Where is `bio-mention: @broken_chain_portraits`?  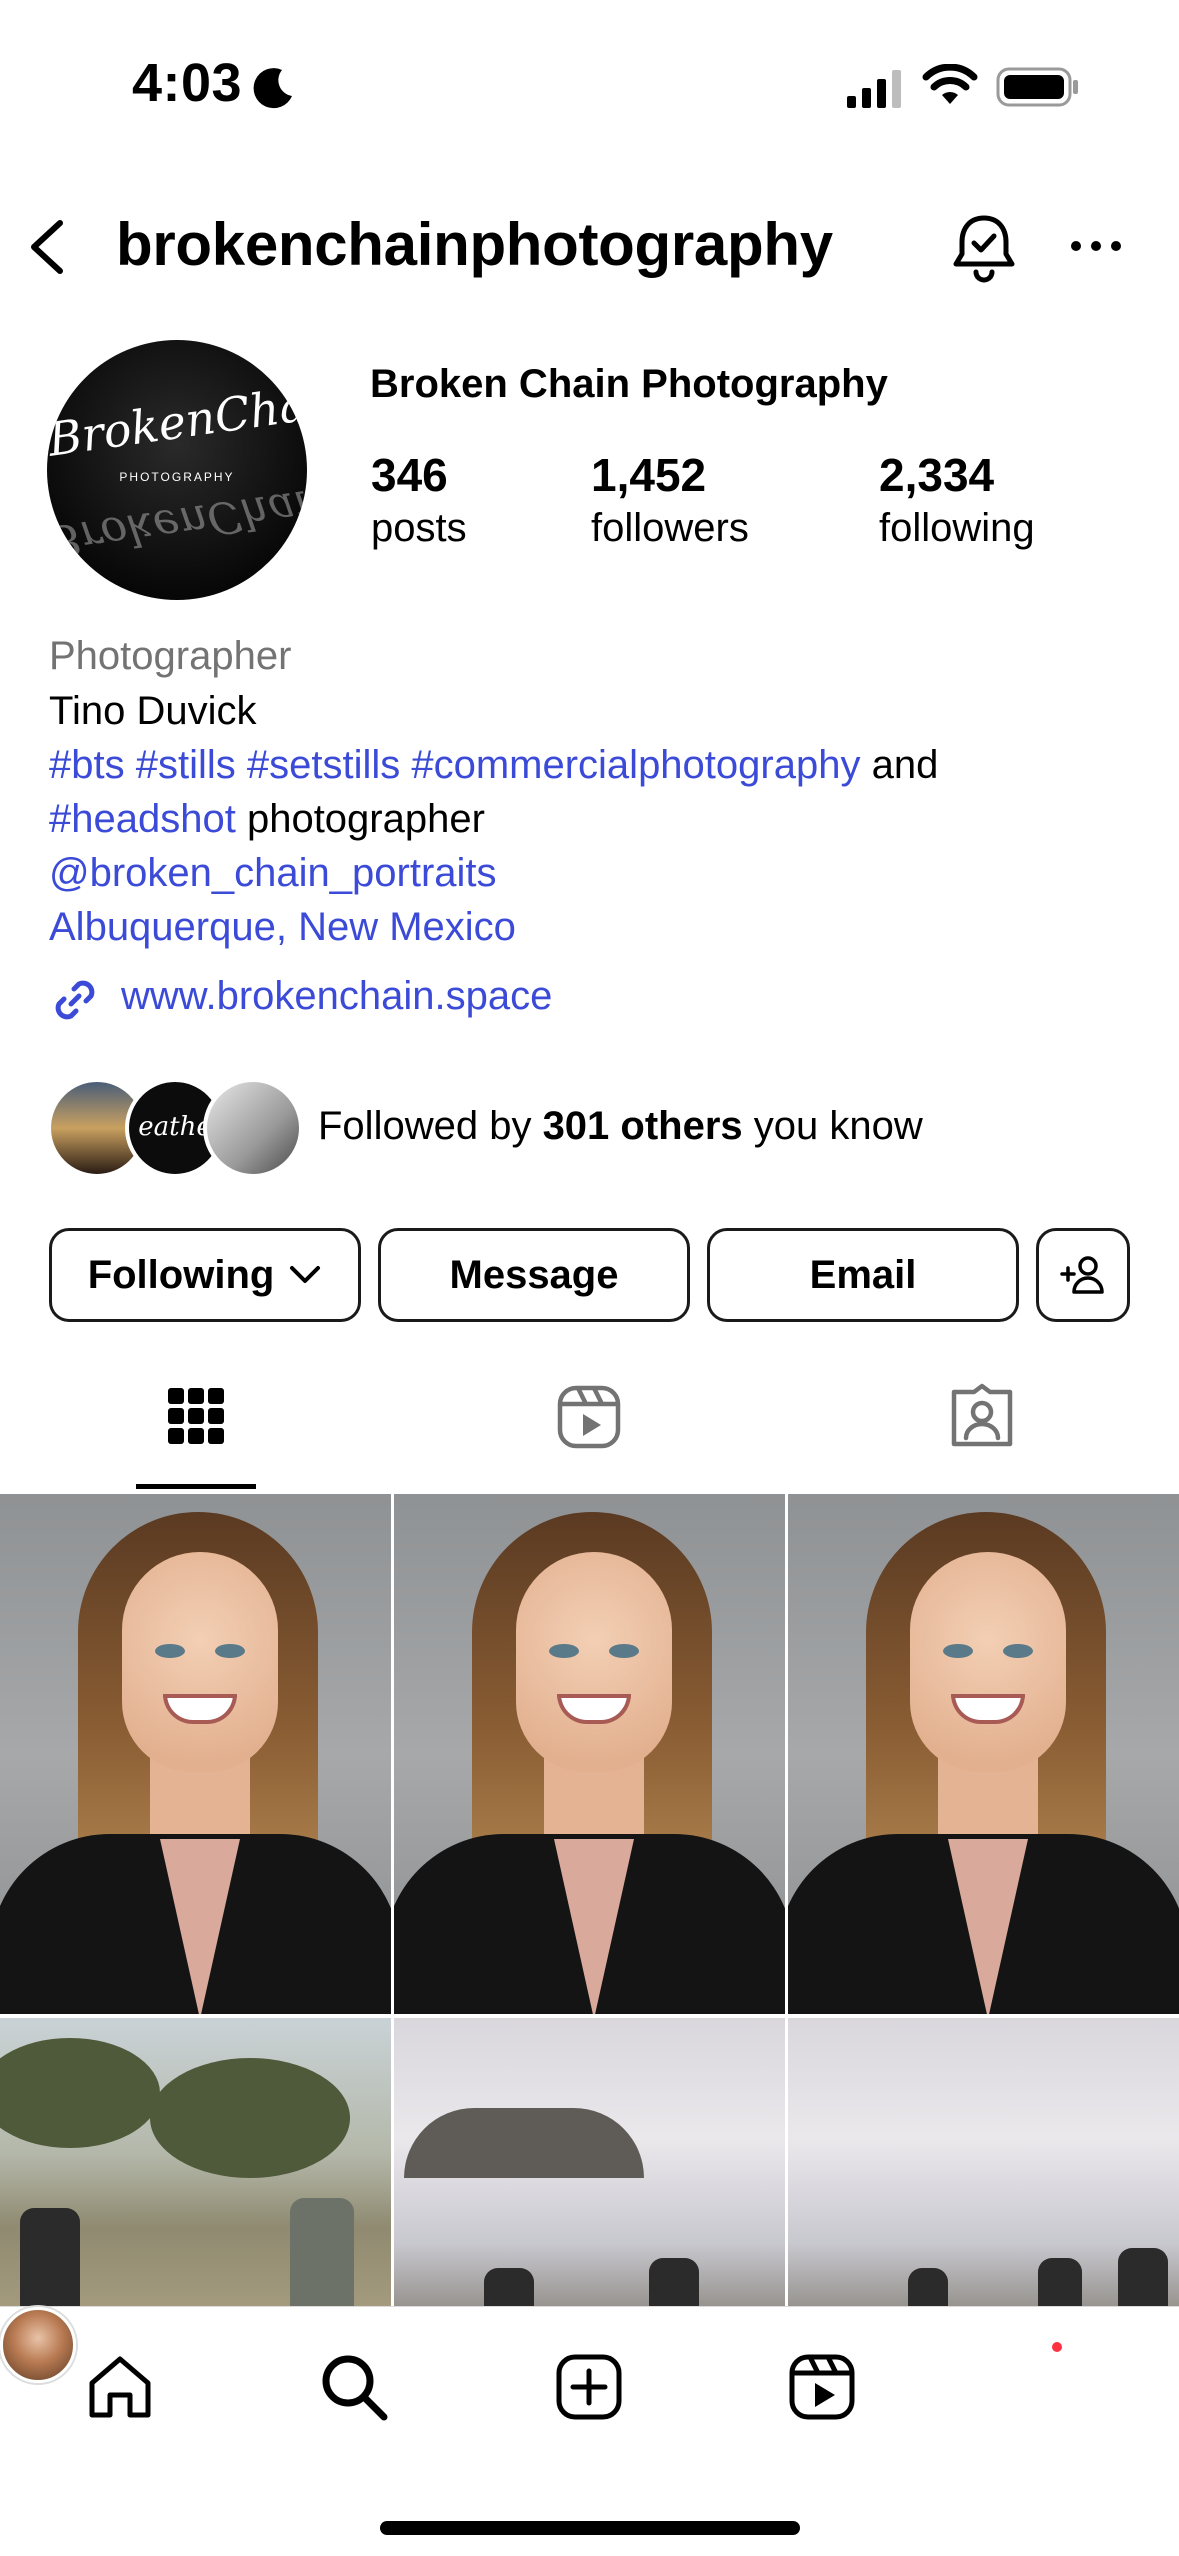
bio-mention: @broken_chain_portraits is located at coordinates (599, 873).